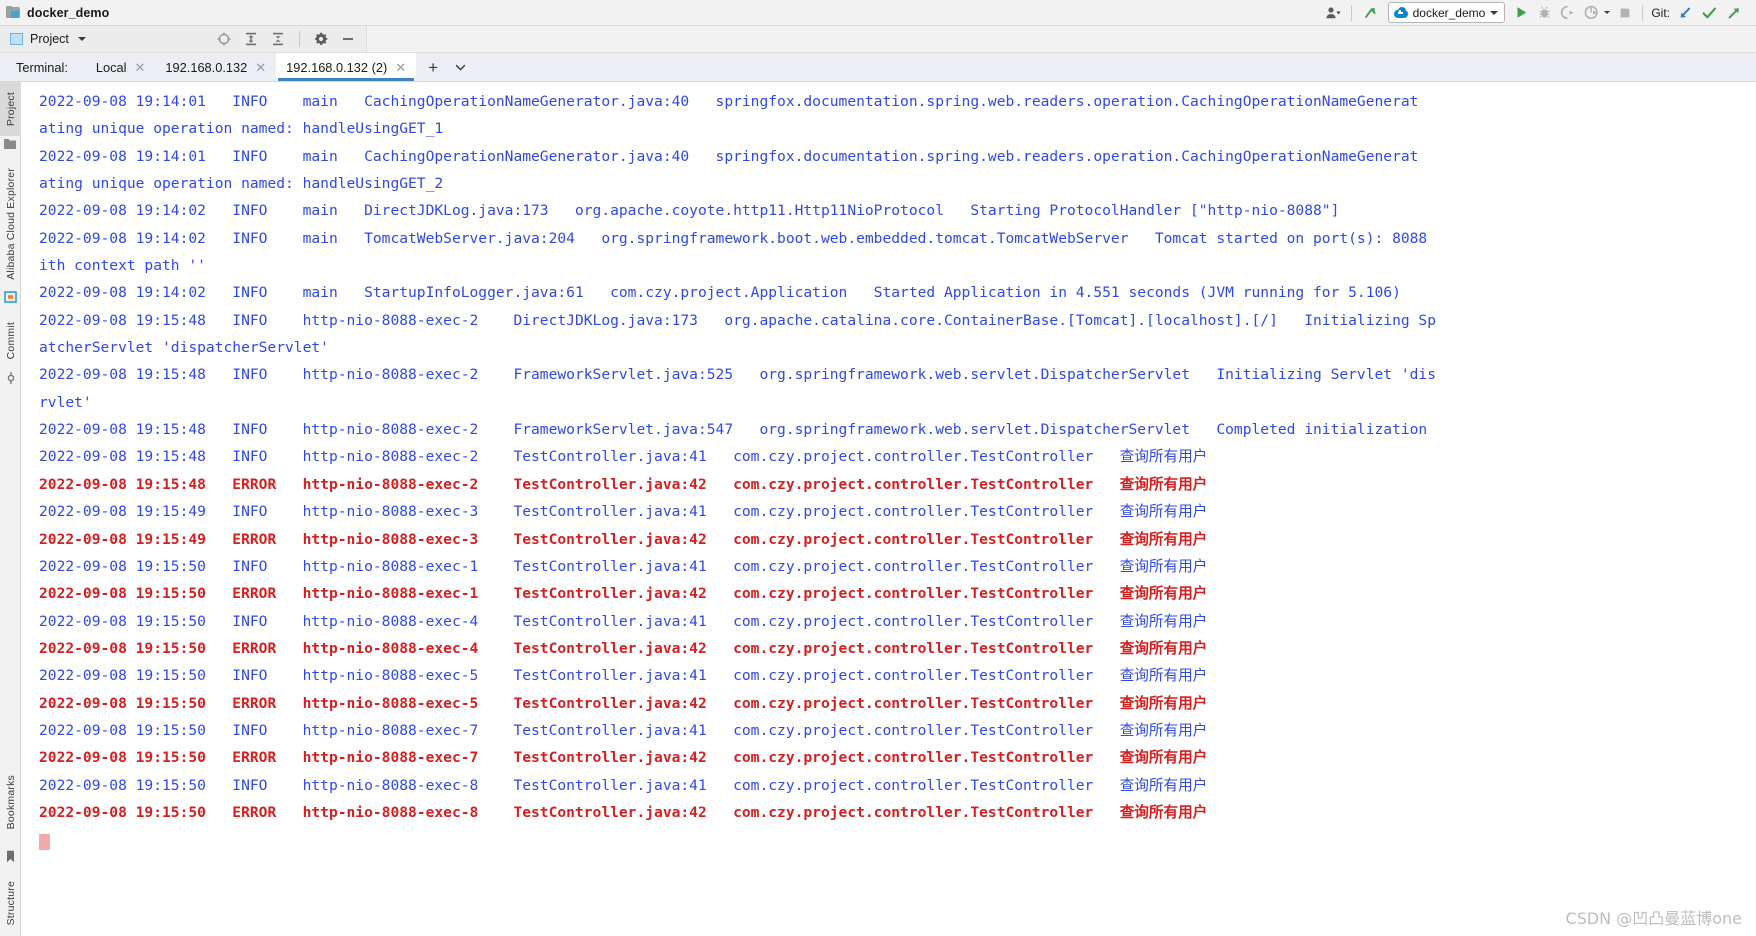  What do you see at coordinates (10, 378) in the screenshot?
I see `commit-icon` at bounding box center [10, 378].